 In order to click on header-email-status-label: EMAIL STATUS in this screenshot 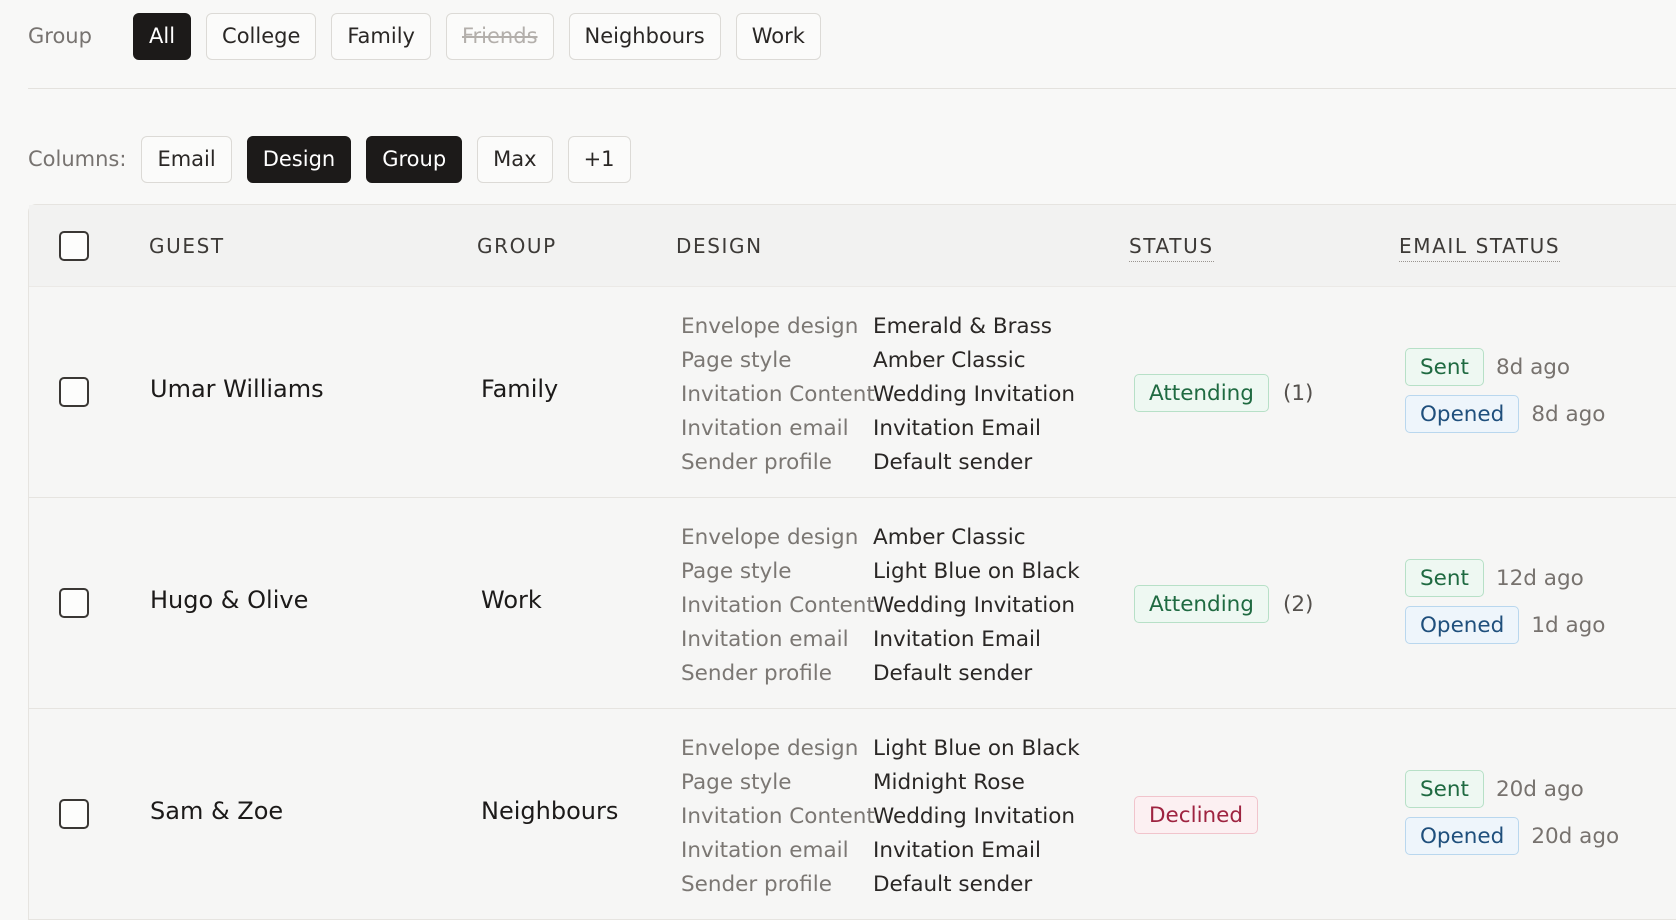, I will do `click(1480, 248)`.